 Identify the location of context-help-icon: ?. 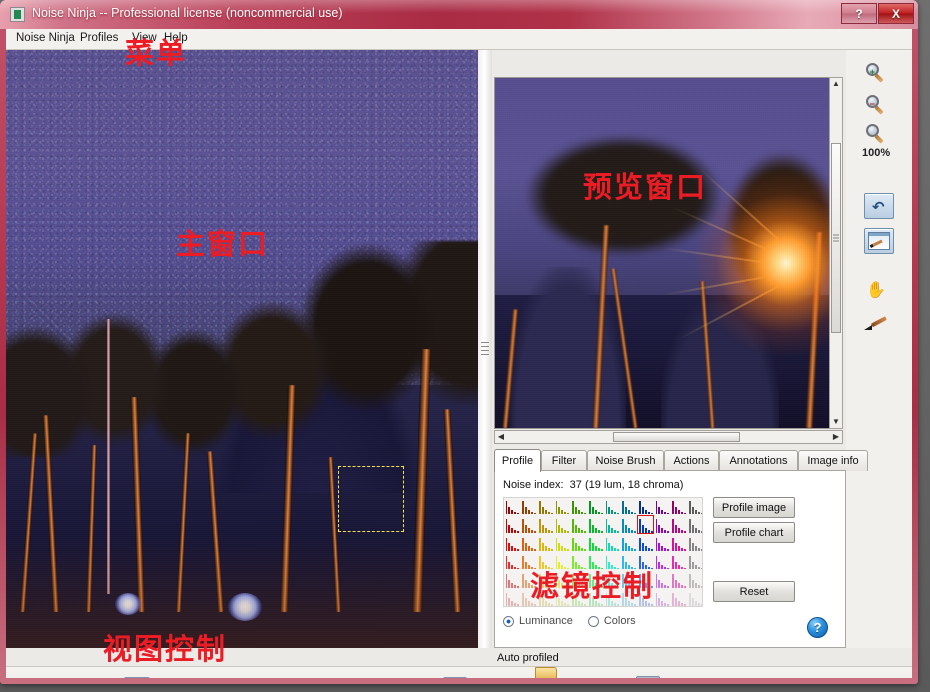
(648, 677).